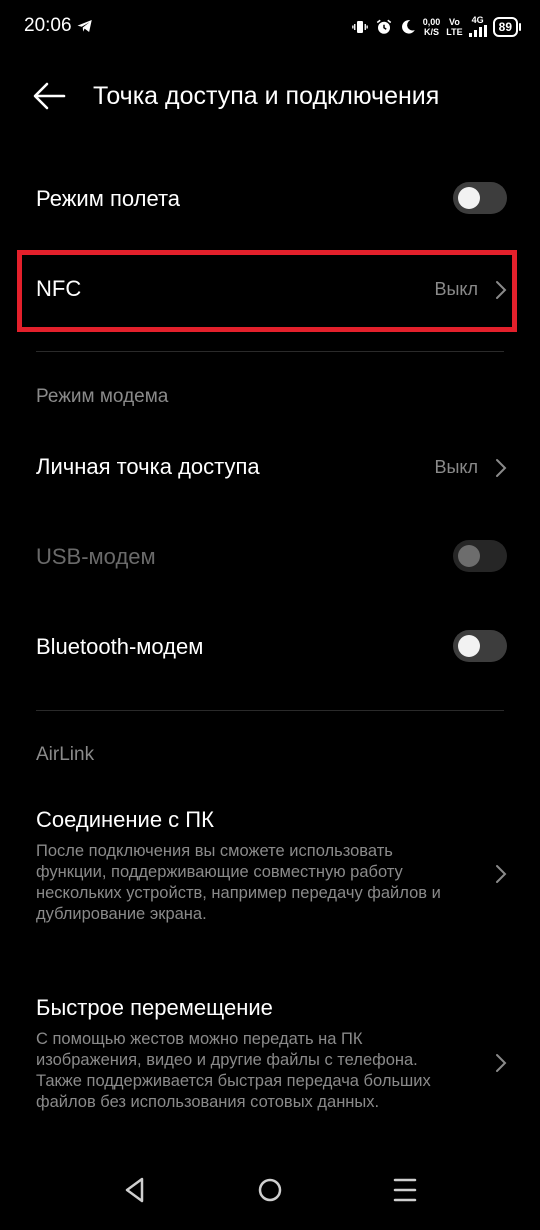 Image resolution: width=540 pixels, height=1230 pixels. I want to click on usb-modem-toggle, so click(480, 556).